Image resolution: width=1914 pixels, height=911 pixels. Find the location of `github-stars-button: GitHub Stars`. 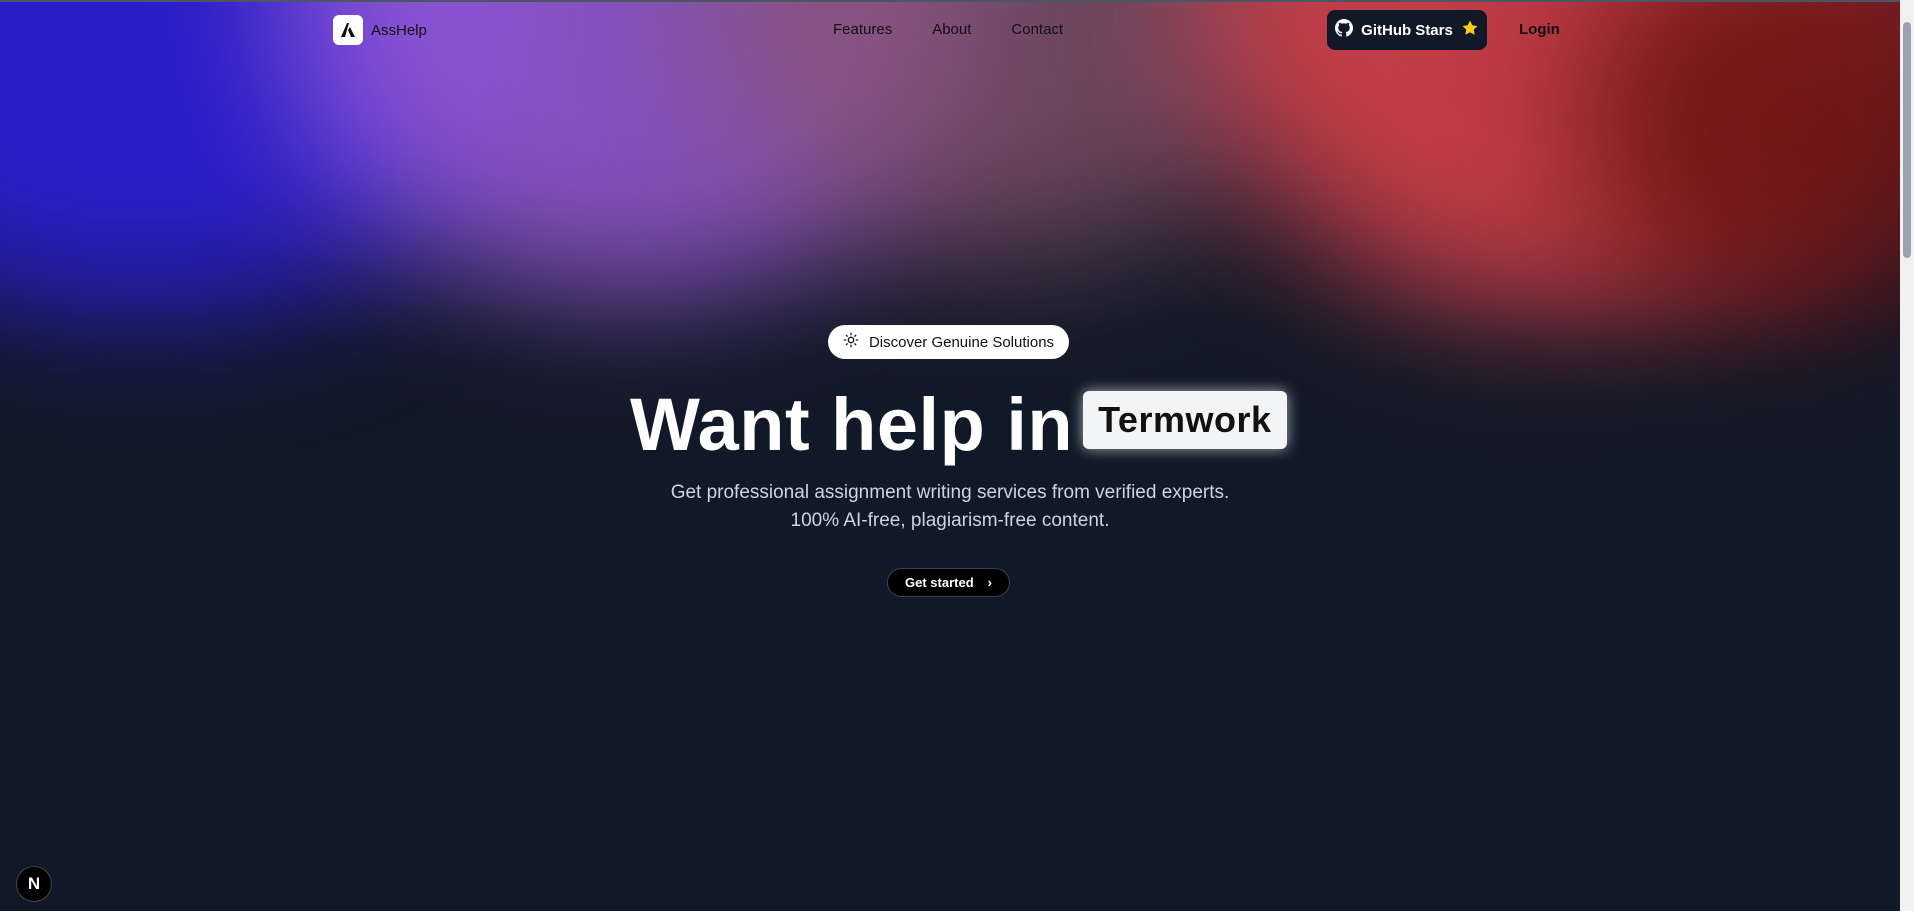

github-stars-button: GitHub Stars is located at coordinates (1407, 30).